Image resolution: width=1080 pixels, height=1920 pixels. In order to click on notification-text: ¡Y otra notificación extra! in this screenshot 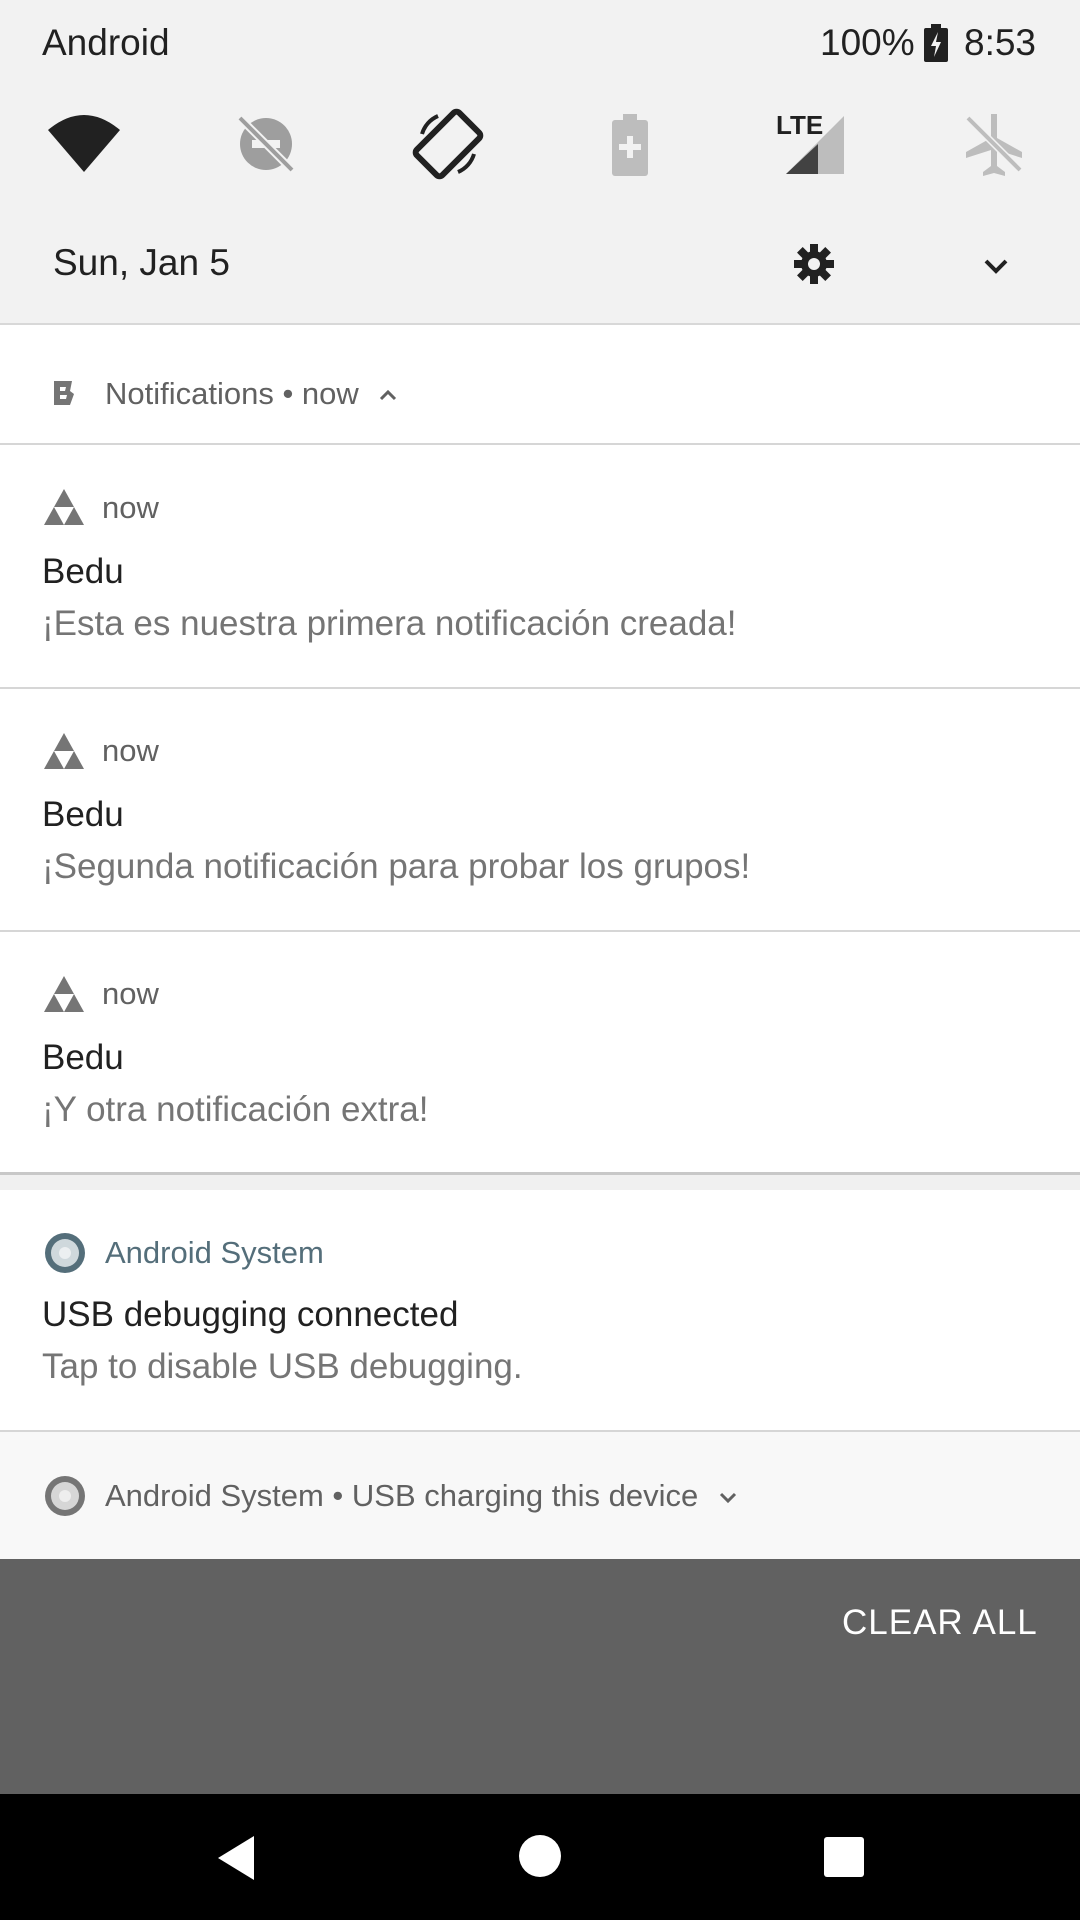, I will do `click(235, 1109)`.